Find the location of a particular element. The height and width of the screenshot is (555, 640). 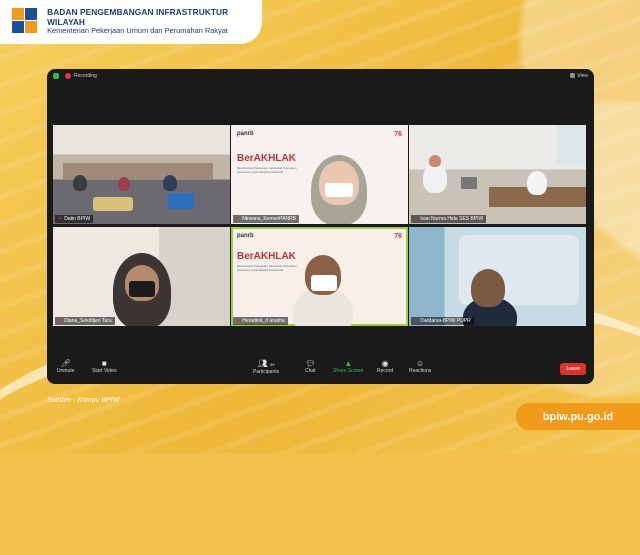

source-caption: Sumber : Kompu BPIW is located at coordinates (83, 400).